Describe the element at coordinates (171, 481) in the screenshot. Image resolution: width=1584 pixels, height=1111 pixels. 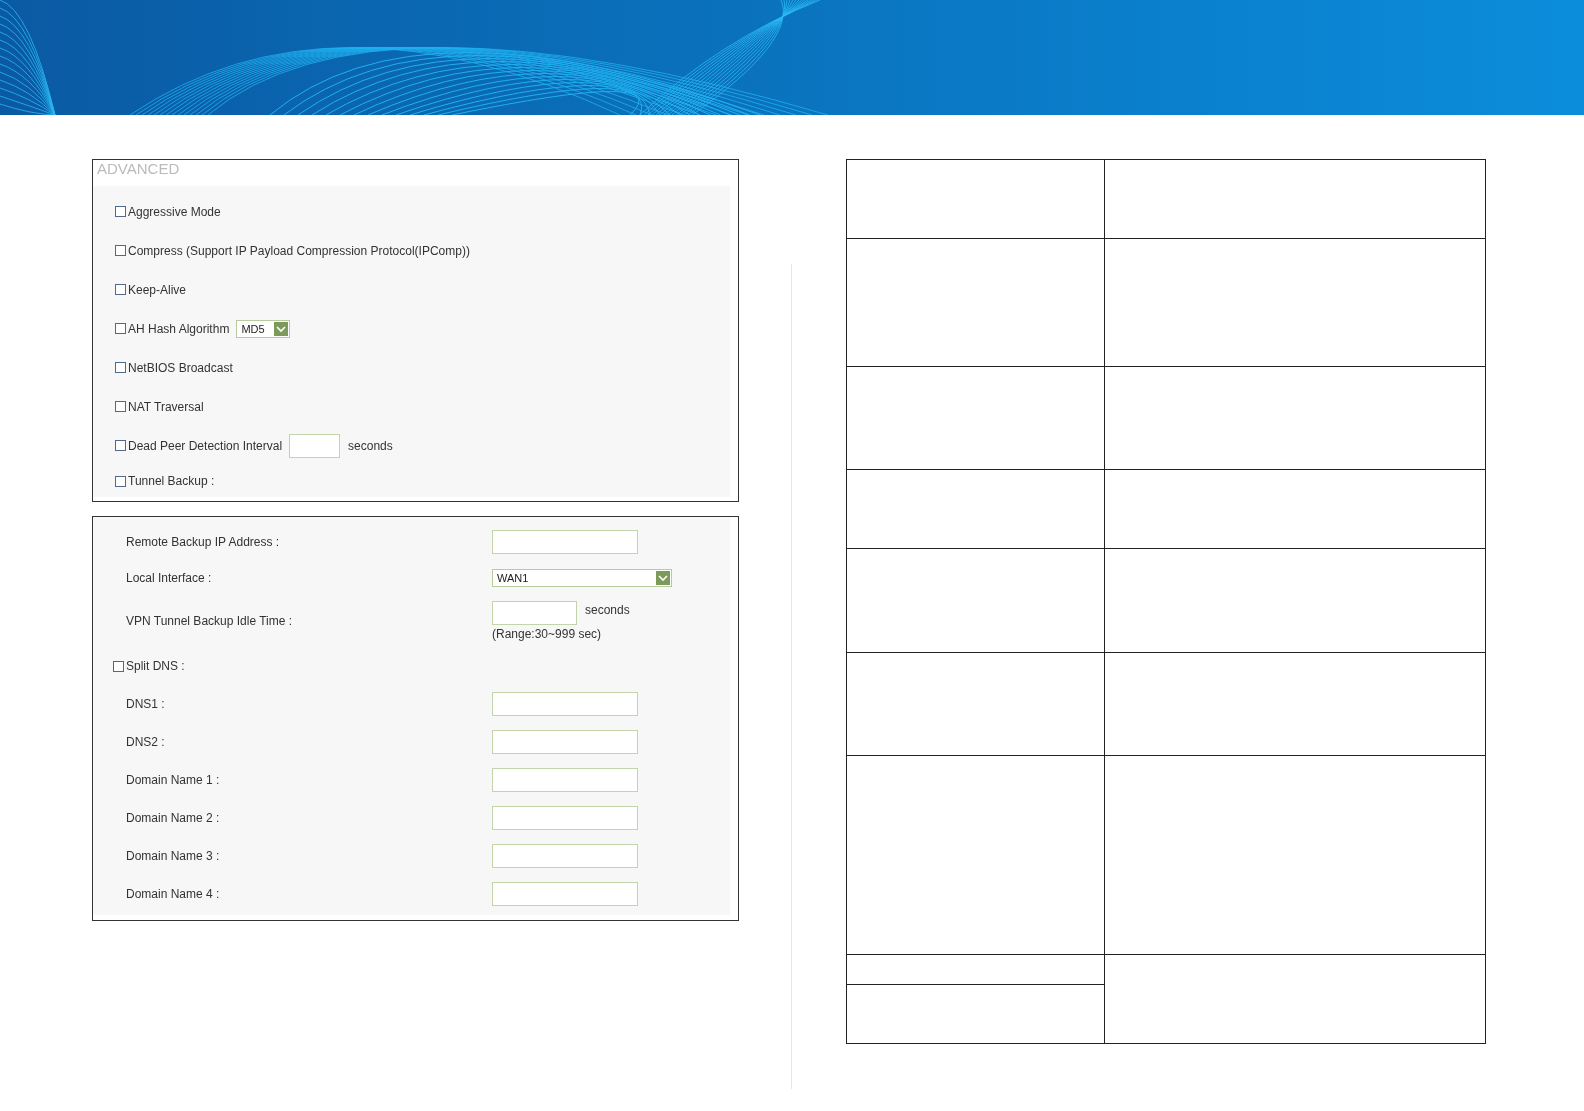
I see `option-label: Tunnel Backup :` at that location.